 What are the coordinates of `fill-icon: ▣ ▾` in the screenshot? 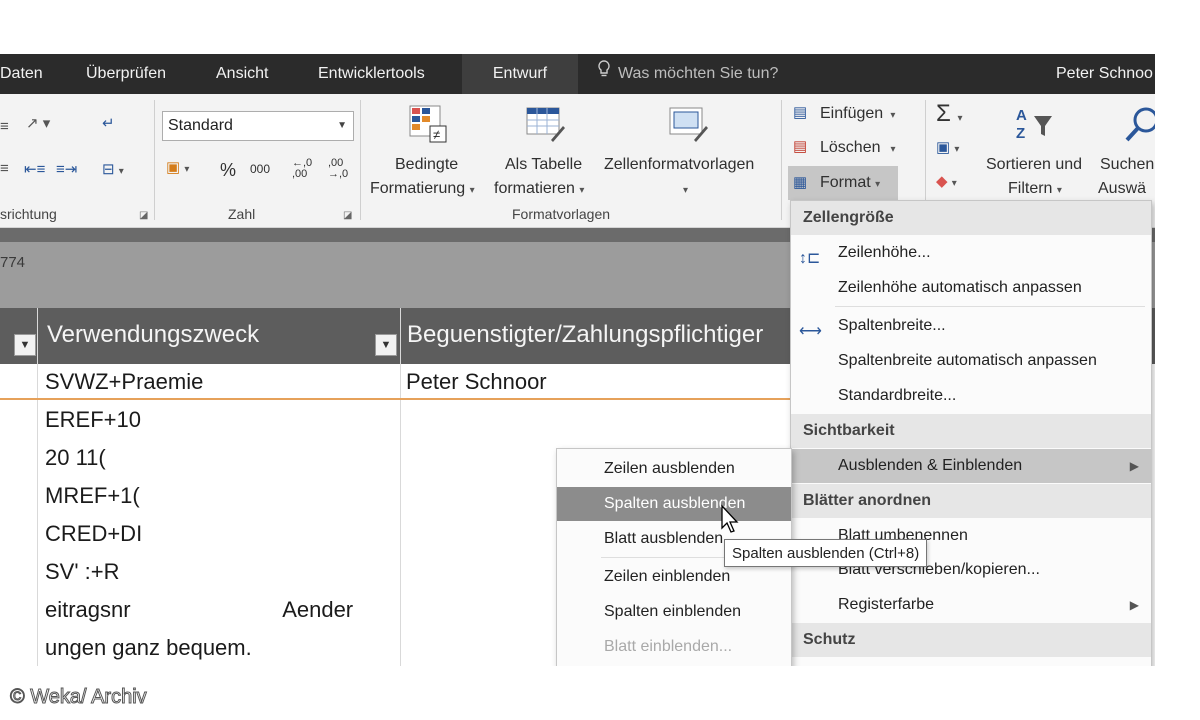 It's located at (947, 147).